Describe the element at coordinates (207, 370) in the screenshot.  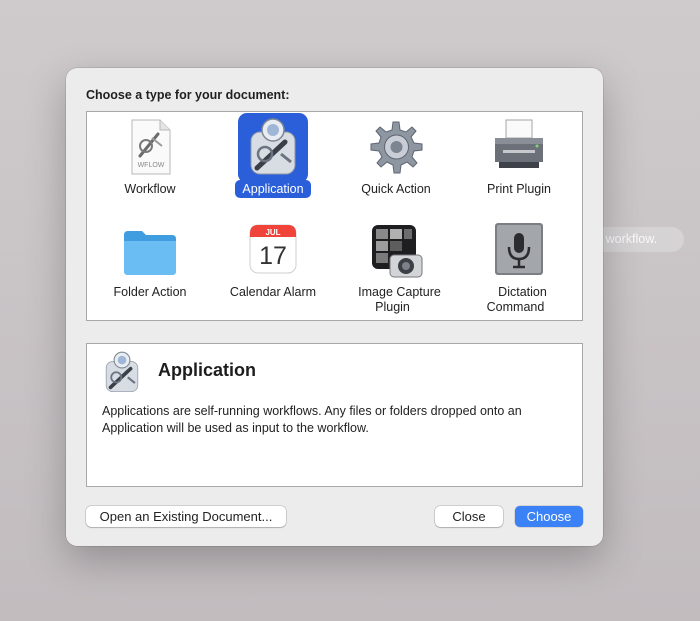
I see `description-title: Application` at that location.